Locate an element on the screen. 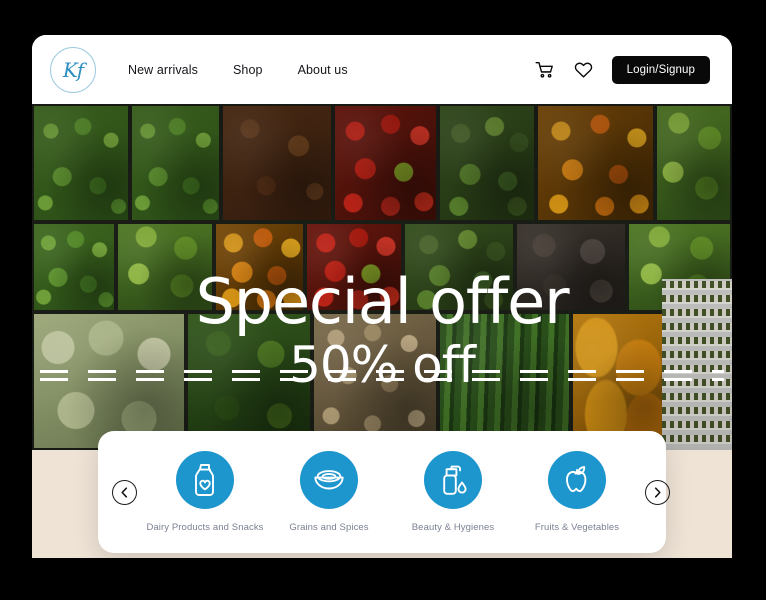 The image size is (766, 600). brand-logo: Kf is located at coordinates (73, 69).